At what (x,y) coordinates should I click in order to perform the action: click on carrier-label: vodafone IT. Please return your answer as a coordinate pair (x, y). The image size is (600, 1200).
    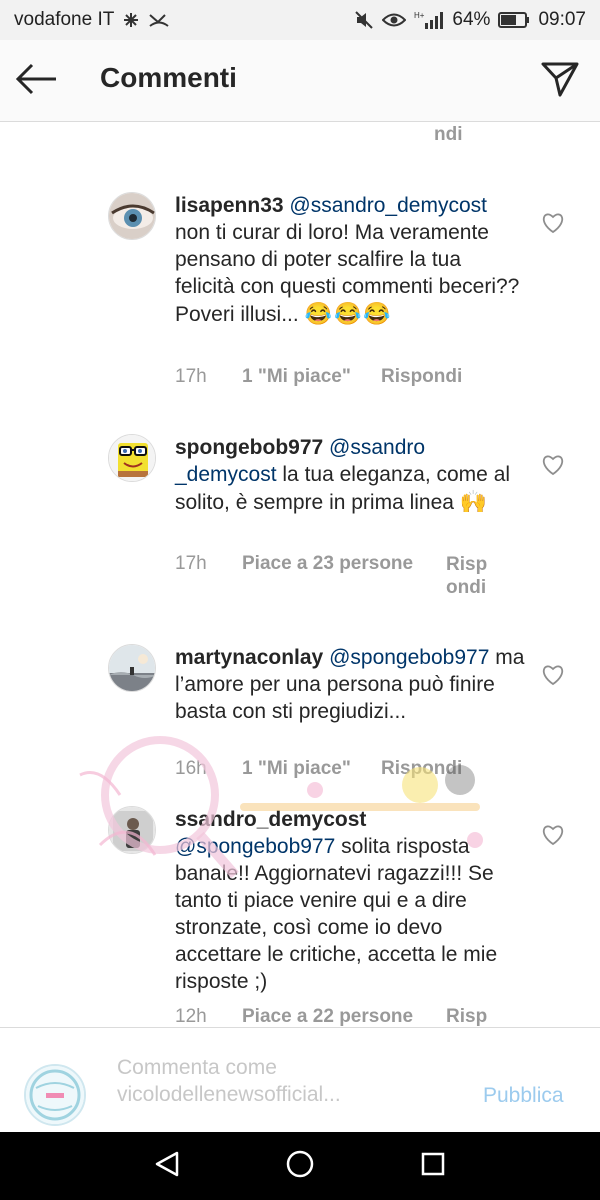
    Looking at the image, I should click on (64, 19).